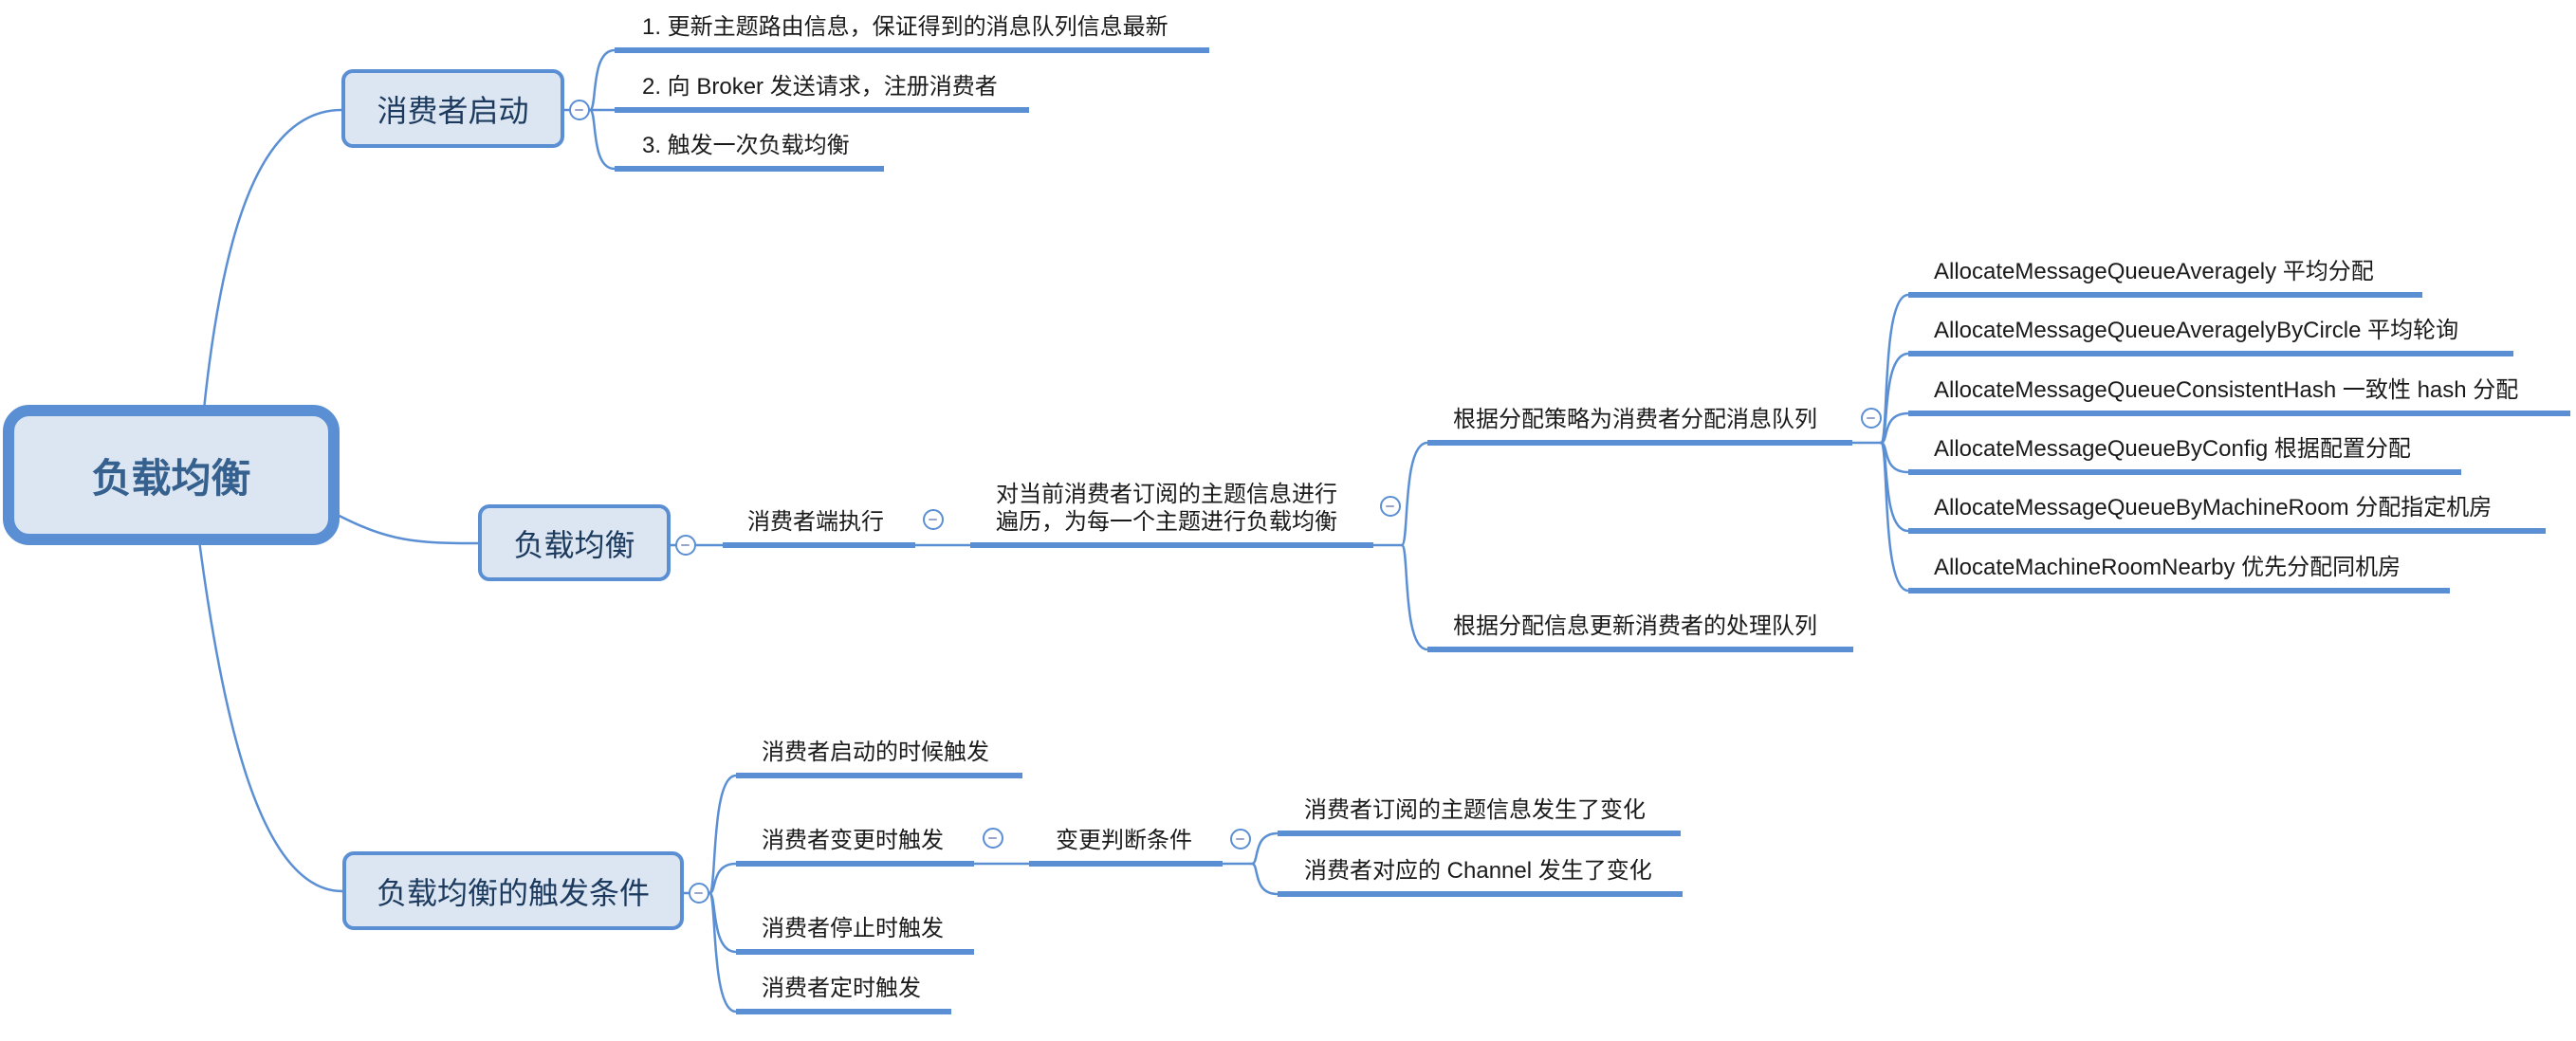 Image resolution: width=2576 pixels, height=1041 pixels. Describe the element at coordinates (2167, 568) in the screenshot. I see `subtopic-label: AllocateMachineRoomNearby 优先分配同机房` at that location.